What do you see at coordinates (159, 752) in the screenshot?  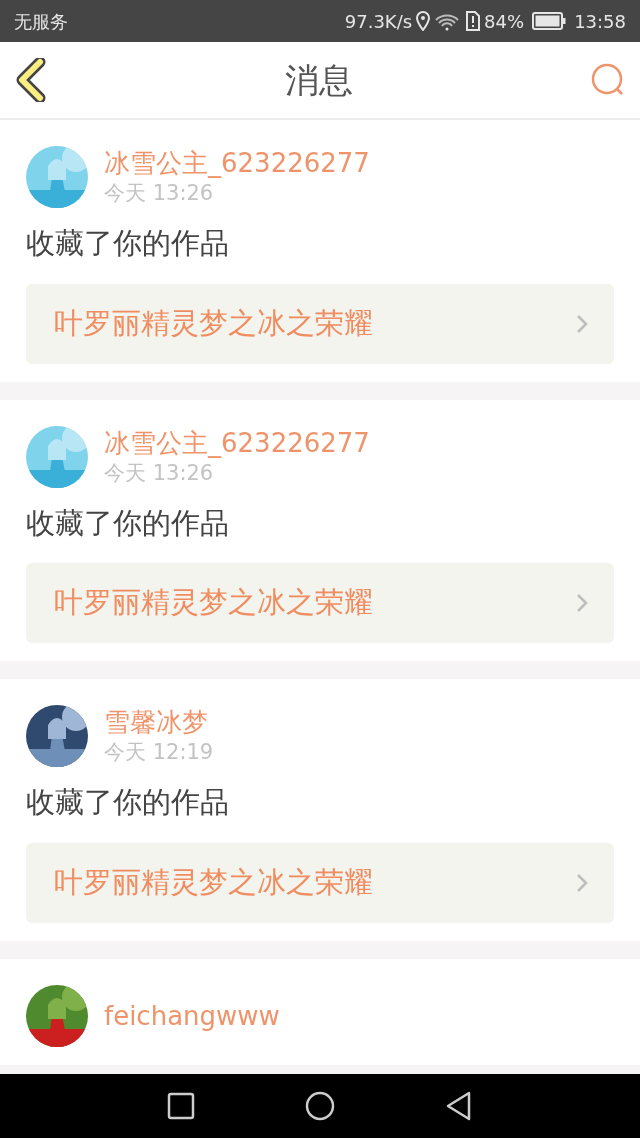 I see `timestamp: 今天 12:19` at bounding box center [159, 752].